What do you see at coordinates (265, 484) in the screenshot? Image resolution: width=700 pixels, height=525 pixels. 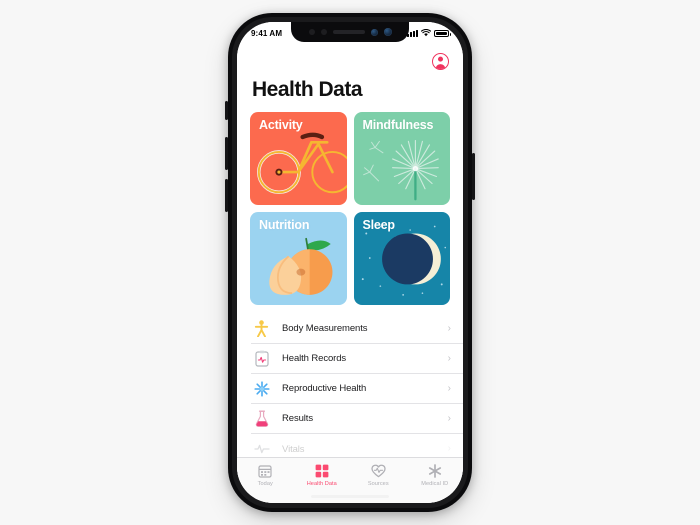 I see `tab-label: Today` at bounding box center [265, 484].